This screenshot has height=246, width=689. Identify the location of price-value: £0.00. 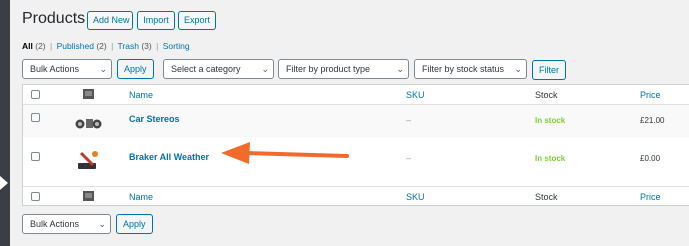
(650, 158).